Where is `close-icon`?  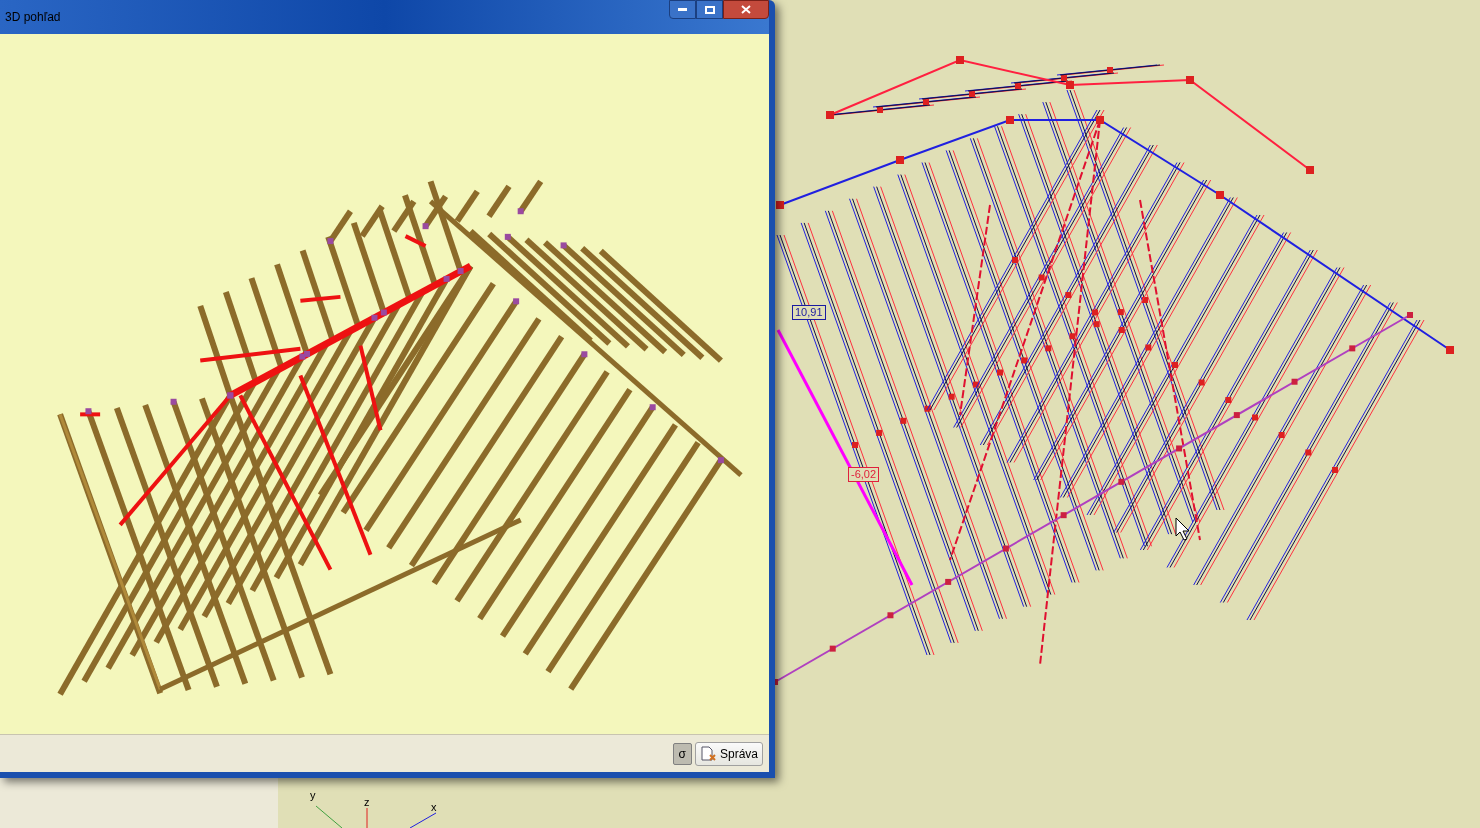 close-icon is located at coordinates (746, 9).